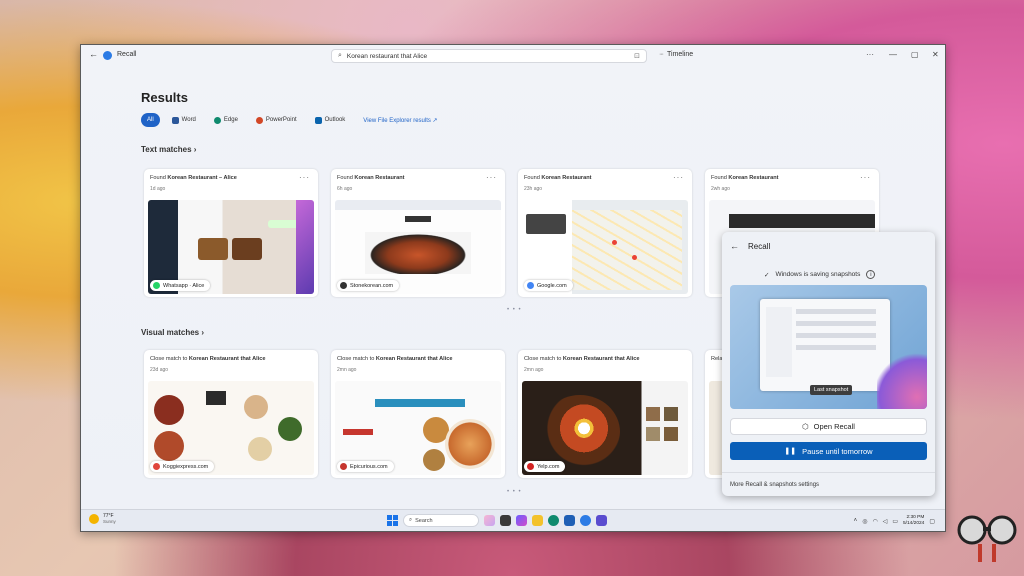 This screenshot has width=1024, height=576. Describe the element at coordinates (180, 285) in the screenshot. I see `source-chip: Whatsapp · Alice` at that location.